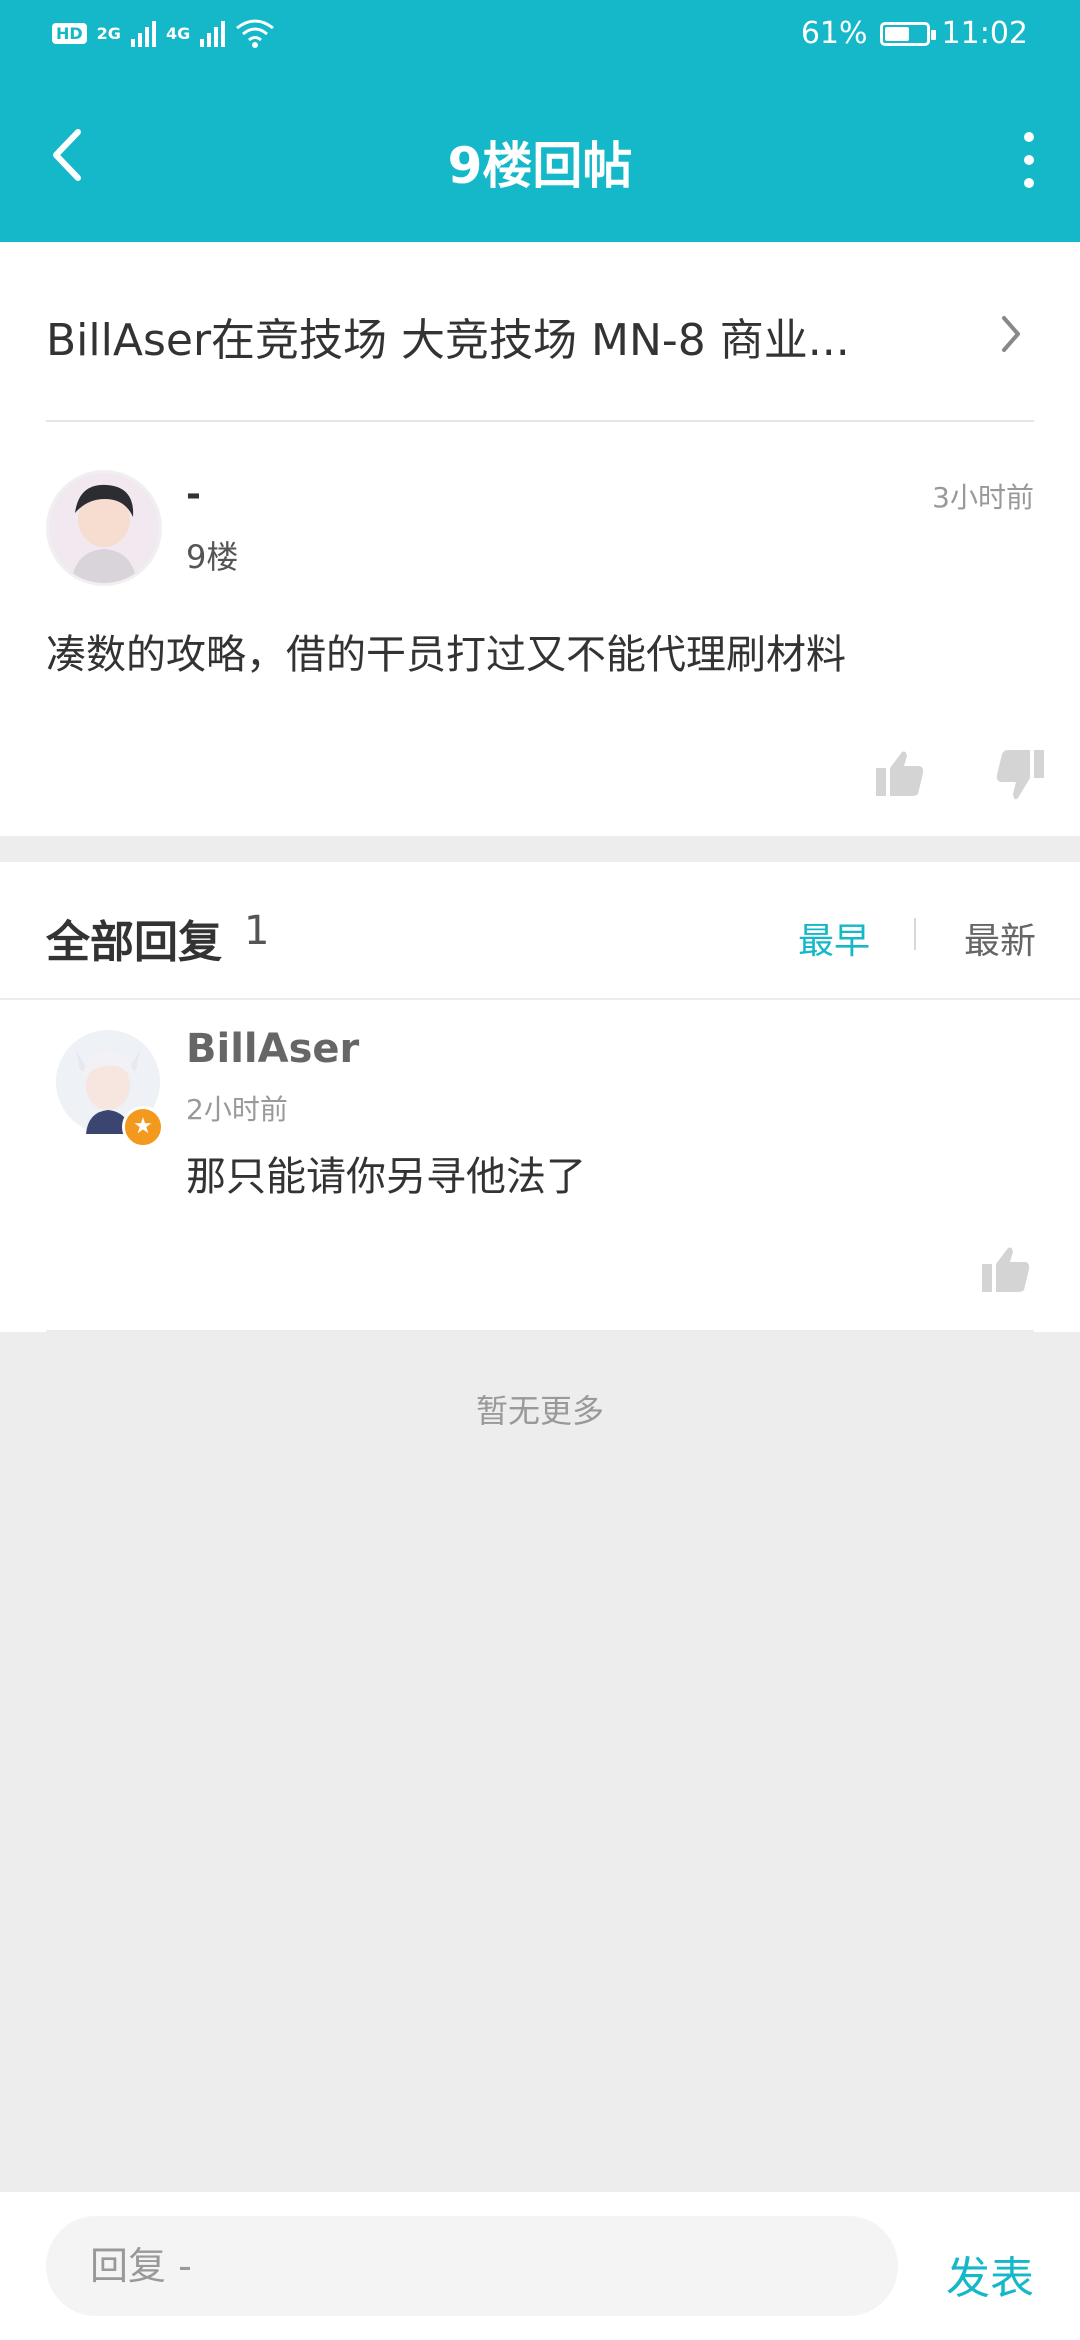 The width and height of the screenshot is (1080, 2340). What do you see at coordinates (472, 2266) in the screenshot?
I see `reply-input` at bounding box center [472, 2266].